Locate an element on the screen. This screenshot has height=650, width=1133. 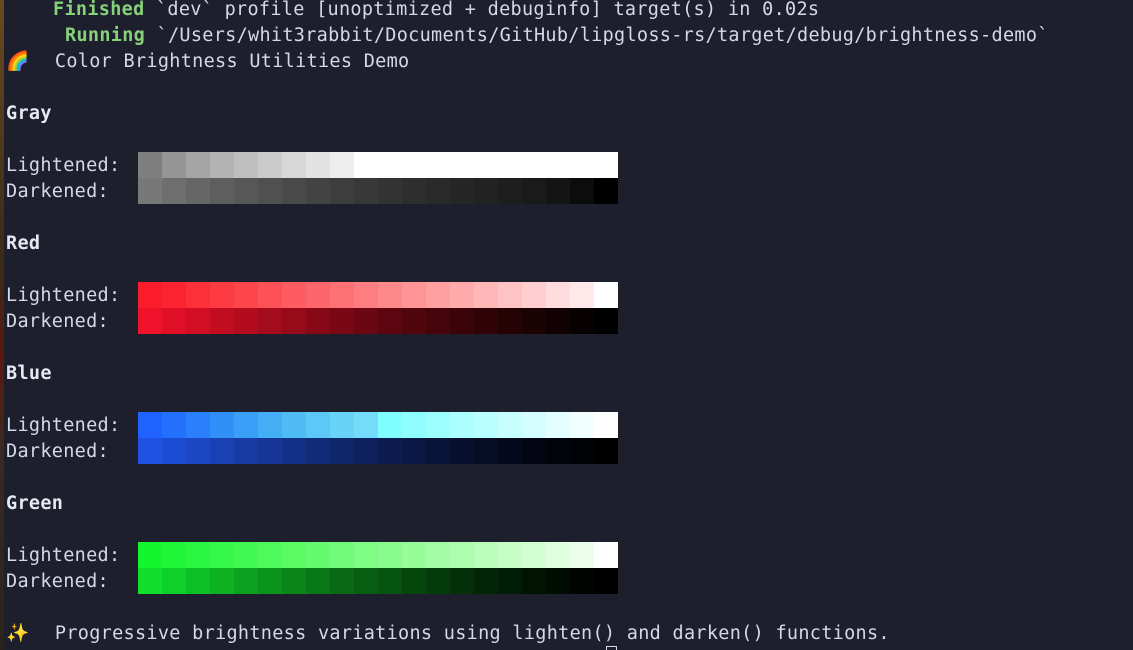
green-lightened-swatches is located at coordinates (378, 555).